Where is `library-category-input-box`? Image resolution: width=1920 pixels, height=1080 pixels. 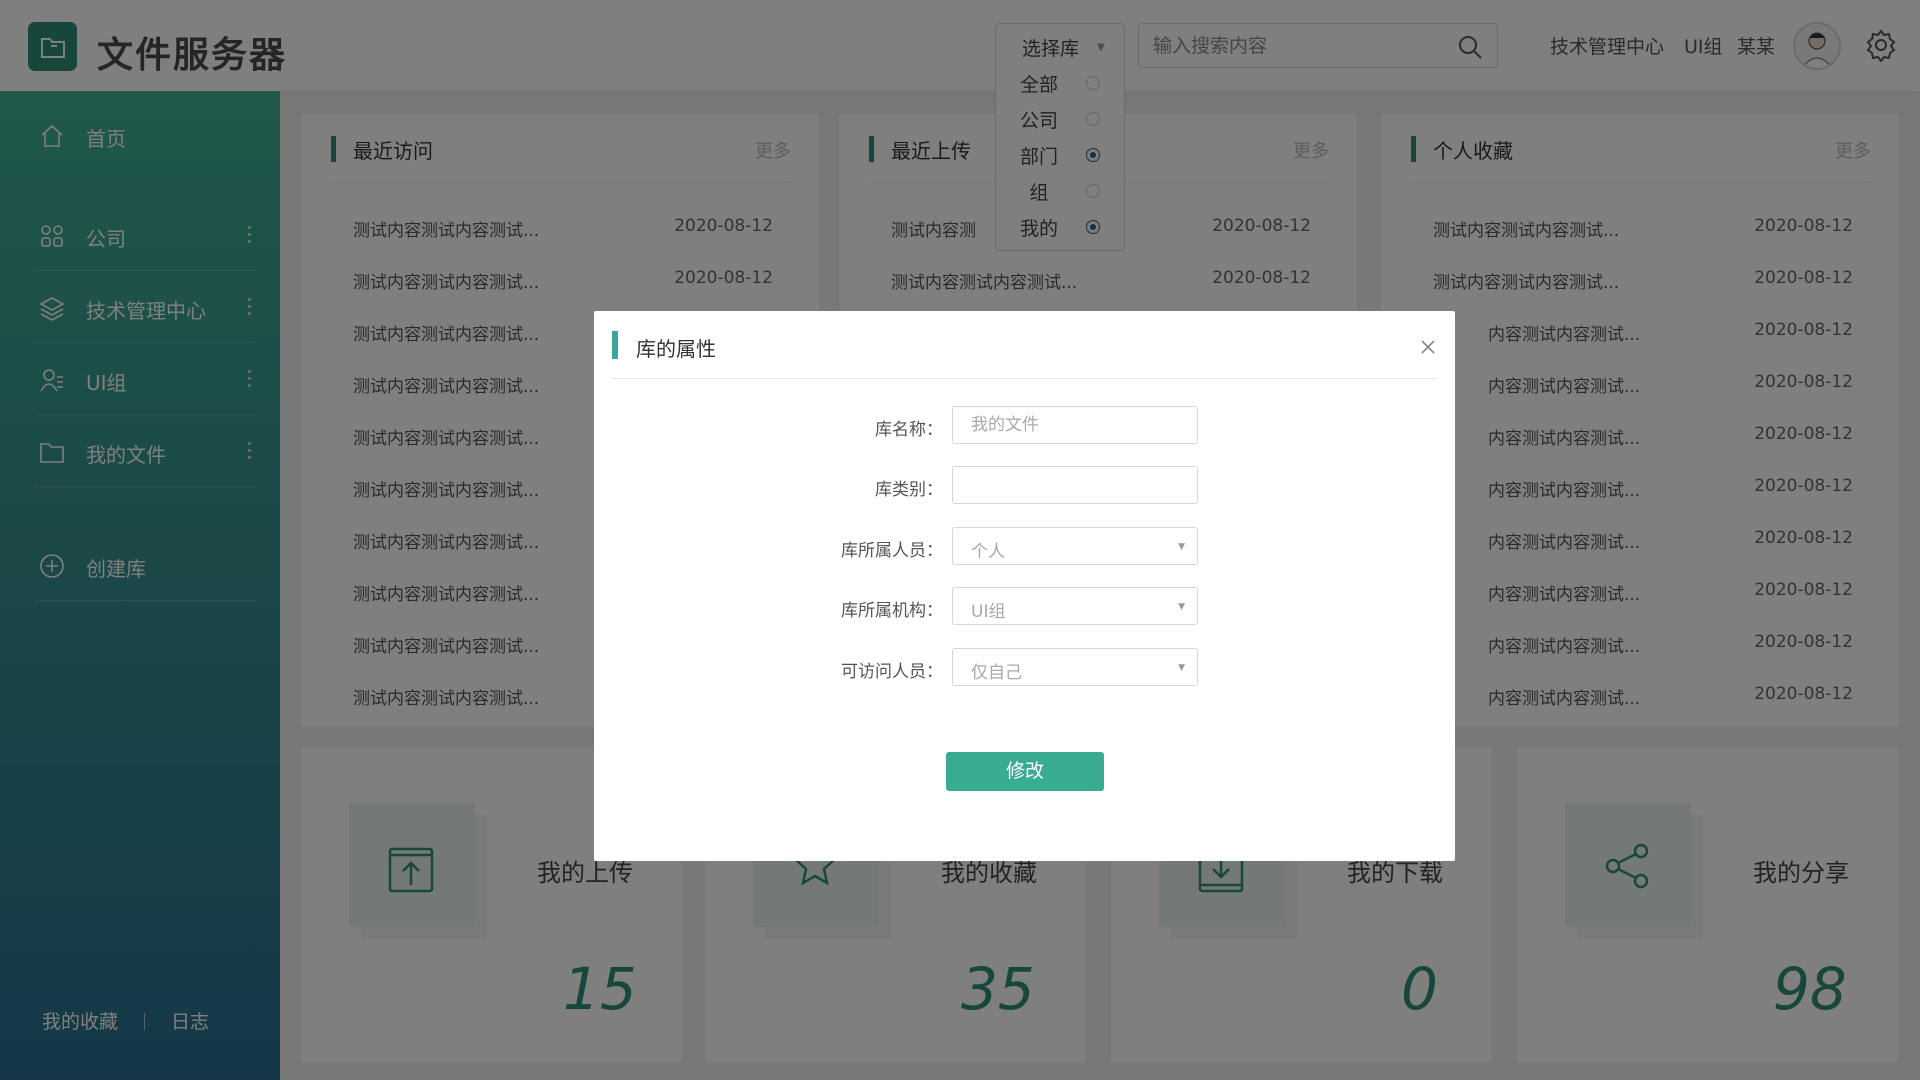
library-category-input-box is located at coordinates (1075, 485).